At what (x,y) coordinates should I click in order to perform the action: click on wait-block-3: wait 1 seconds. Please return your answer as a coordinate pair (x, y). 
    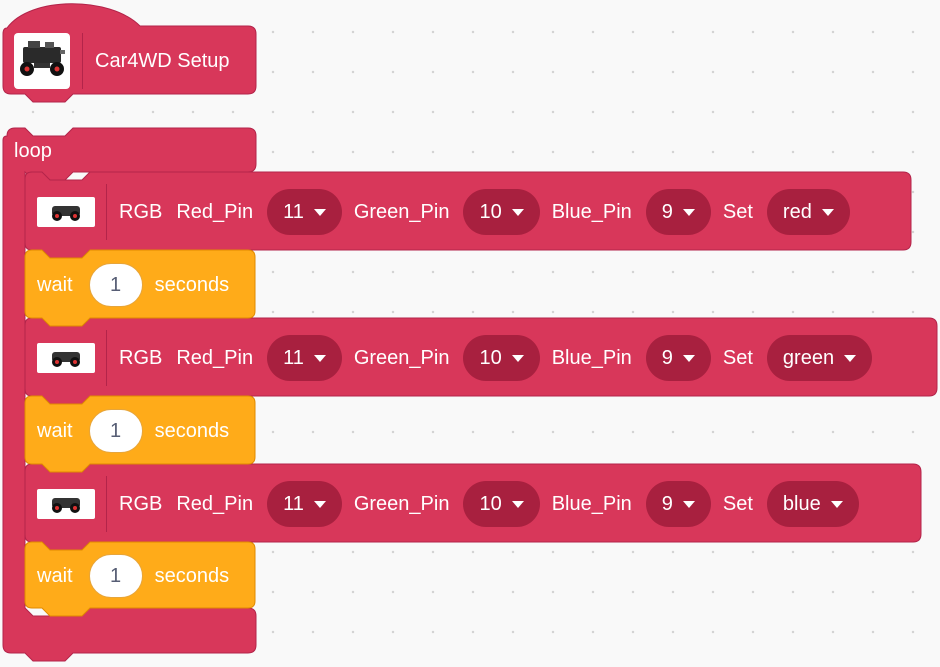
    Looking at the image, I should click on (133, 576).